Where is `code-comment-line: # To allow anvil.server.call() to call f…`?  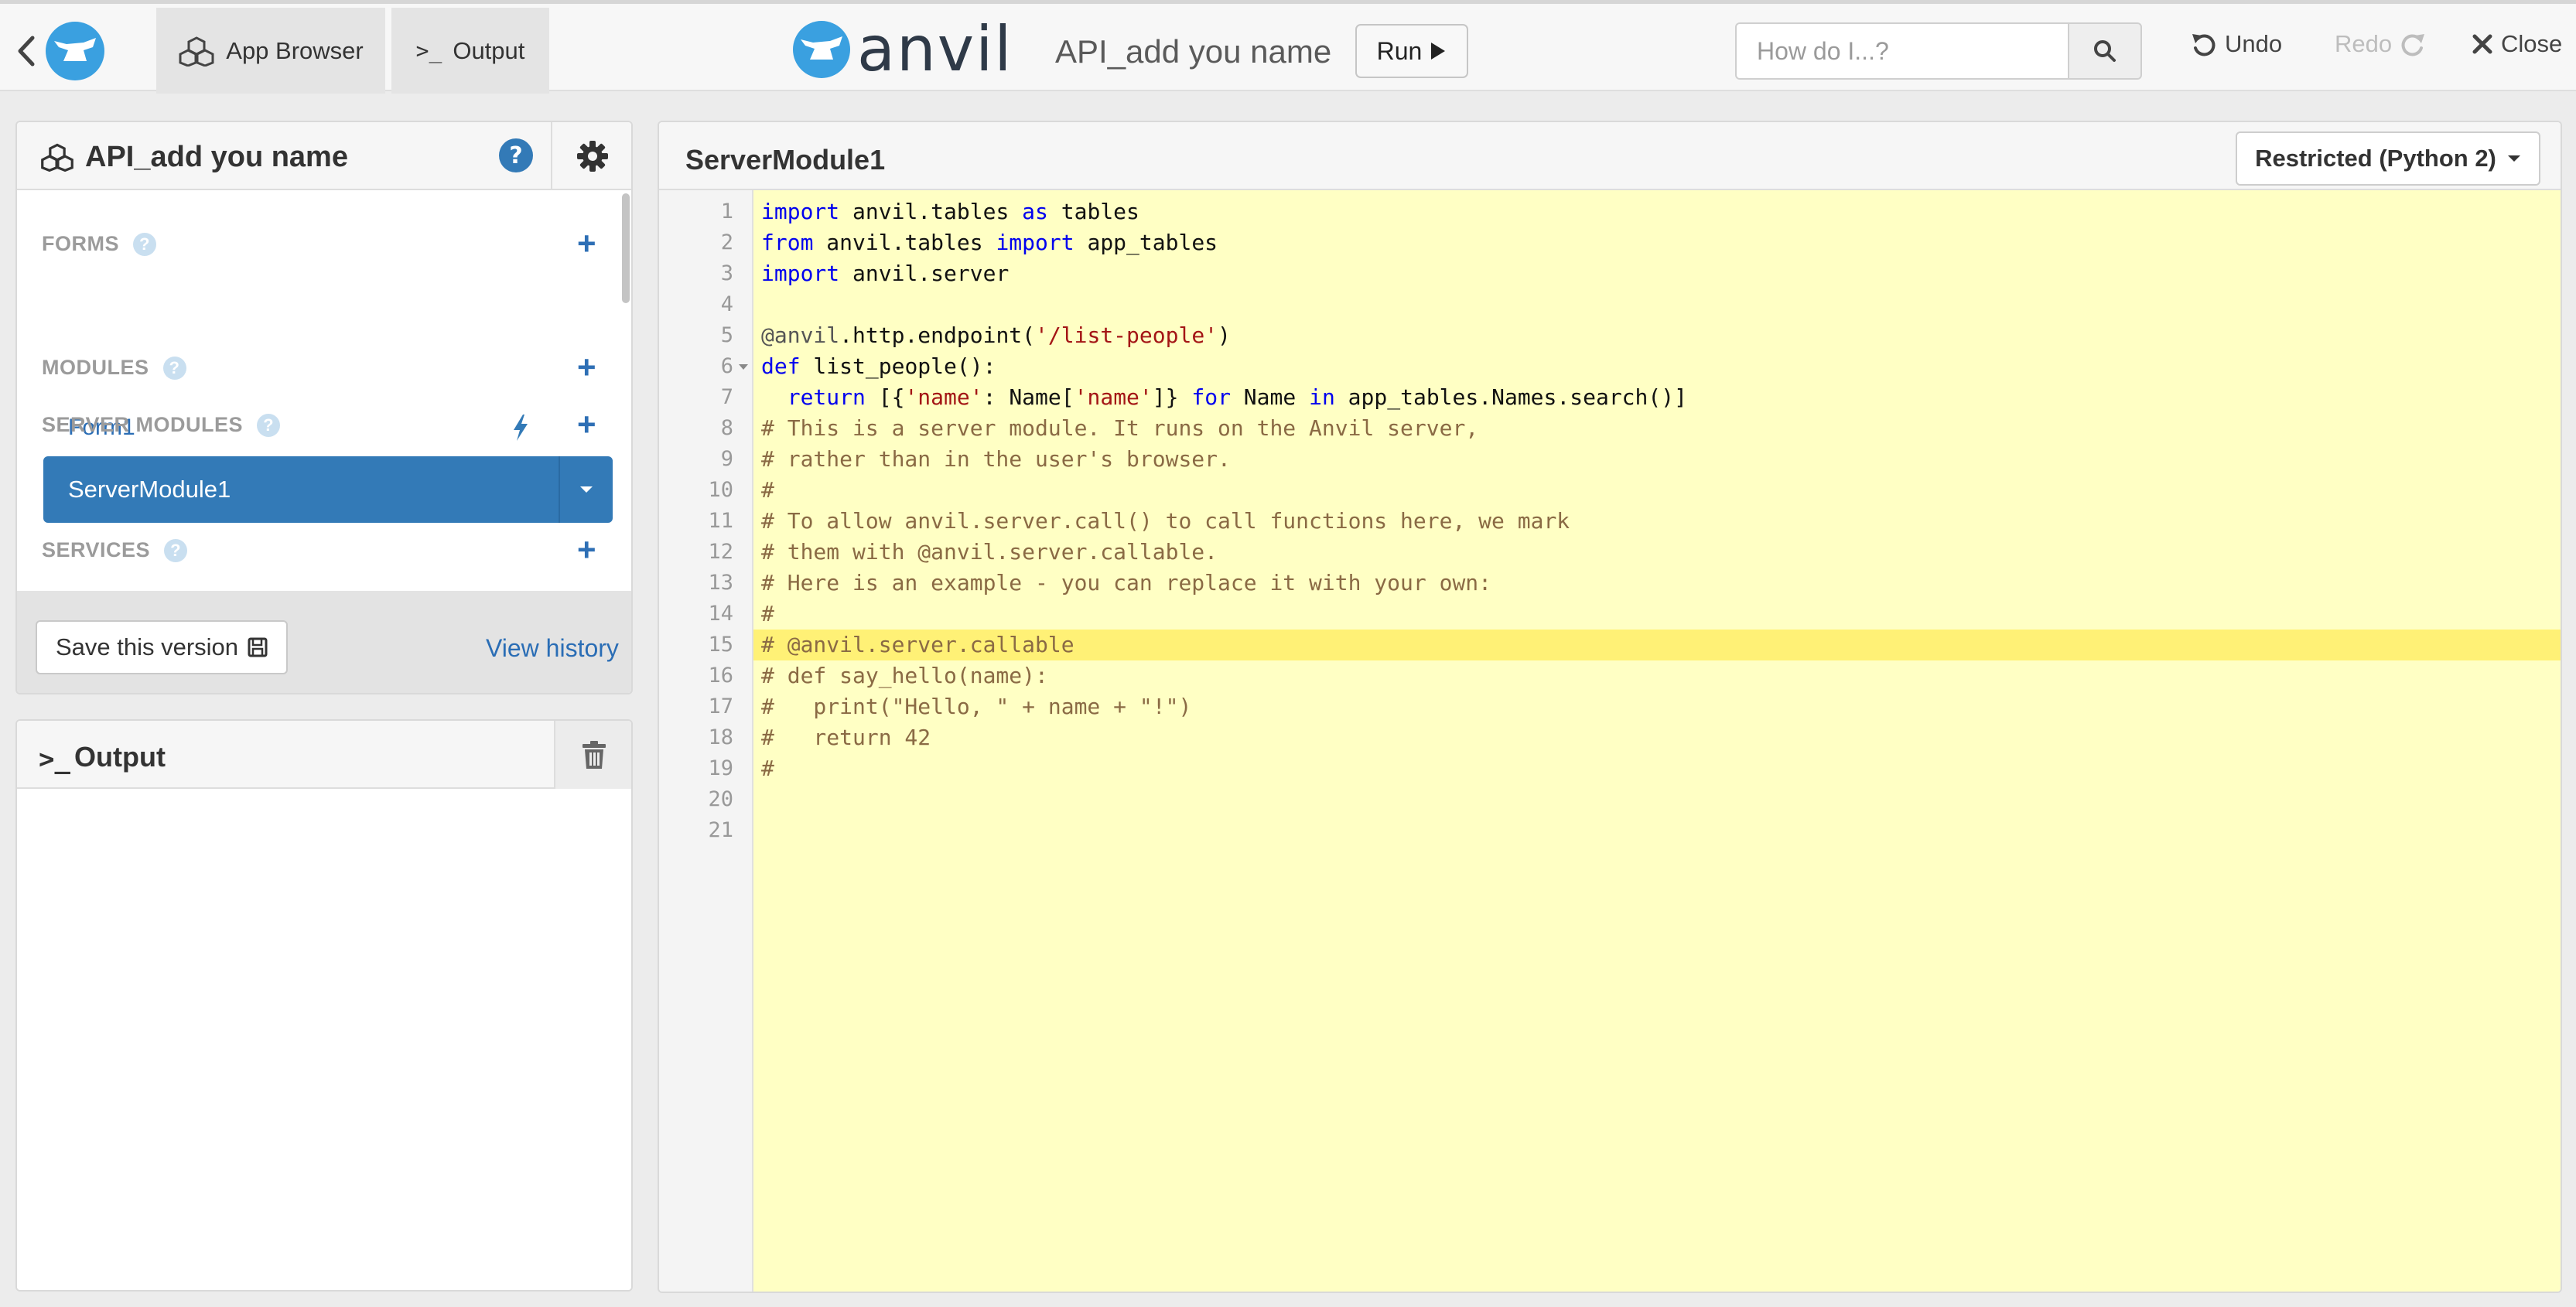 code-comment-line: # To allow anvil.server.call() to call f… is located at coordinates (1165, 521).